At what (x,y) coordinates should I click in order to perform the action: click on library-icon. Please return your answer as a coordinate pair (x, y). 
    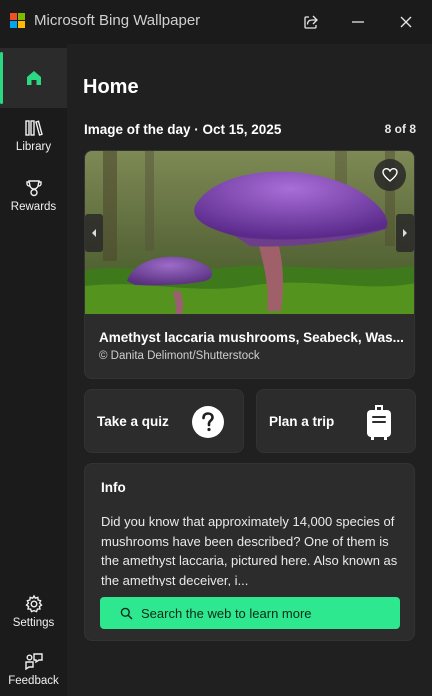
    Looking at the image, I should click on (33, 128).